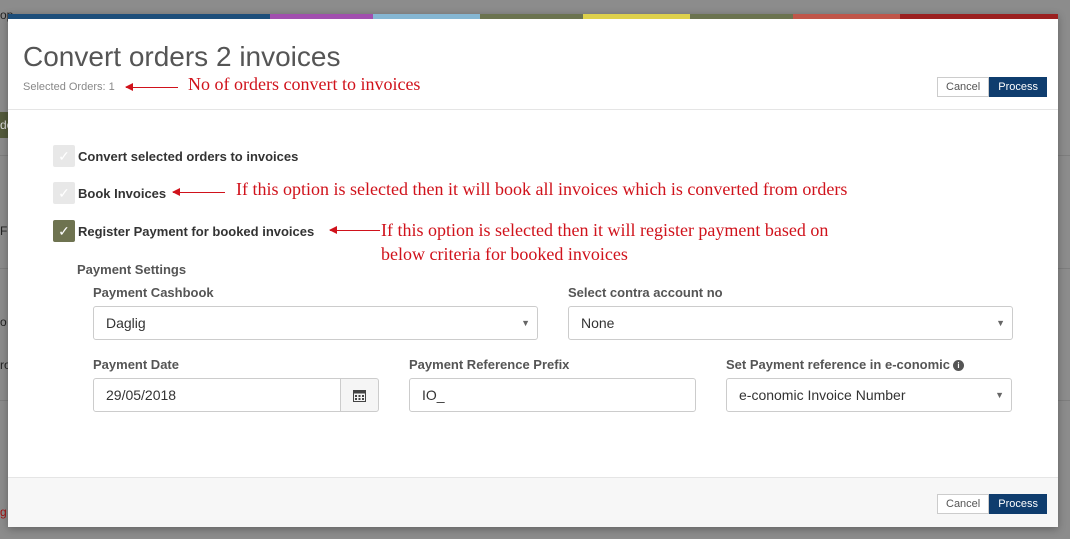 The width and height of the screenshot is (1070, 539). I want to click on calendar-button, so click(359, 395).